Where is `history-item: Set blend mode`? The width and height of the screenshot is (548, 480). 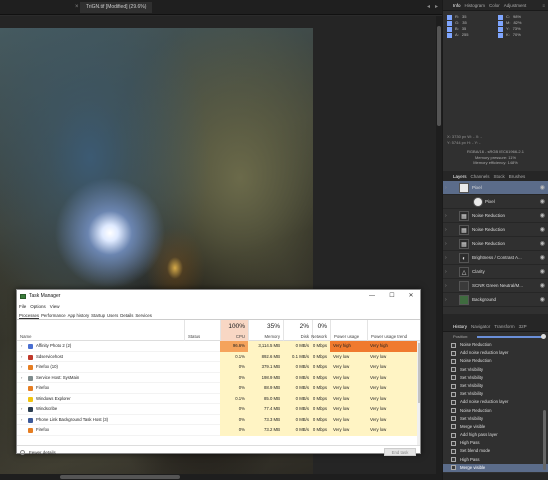
history-item: Set blend mode is located at coordinates (495, 451).